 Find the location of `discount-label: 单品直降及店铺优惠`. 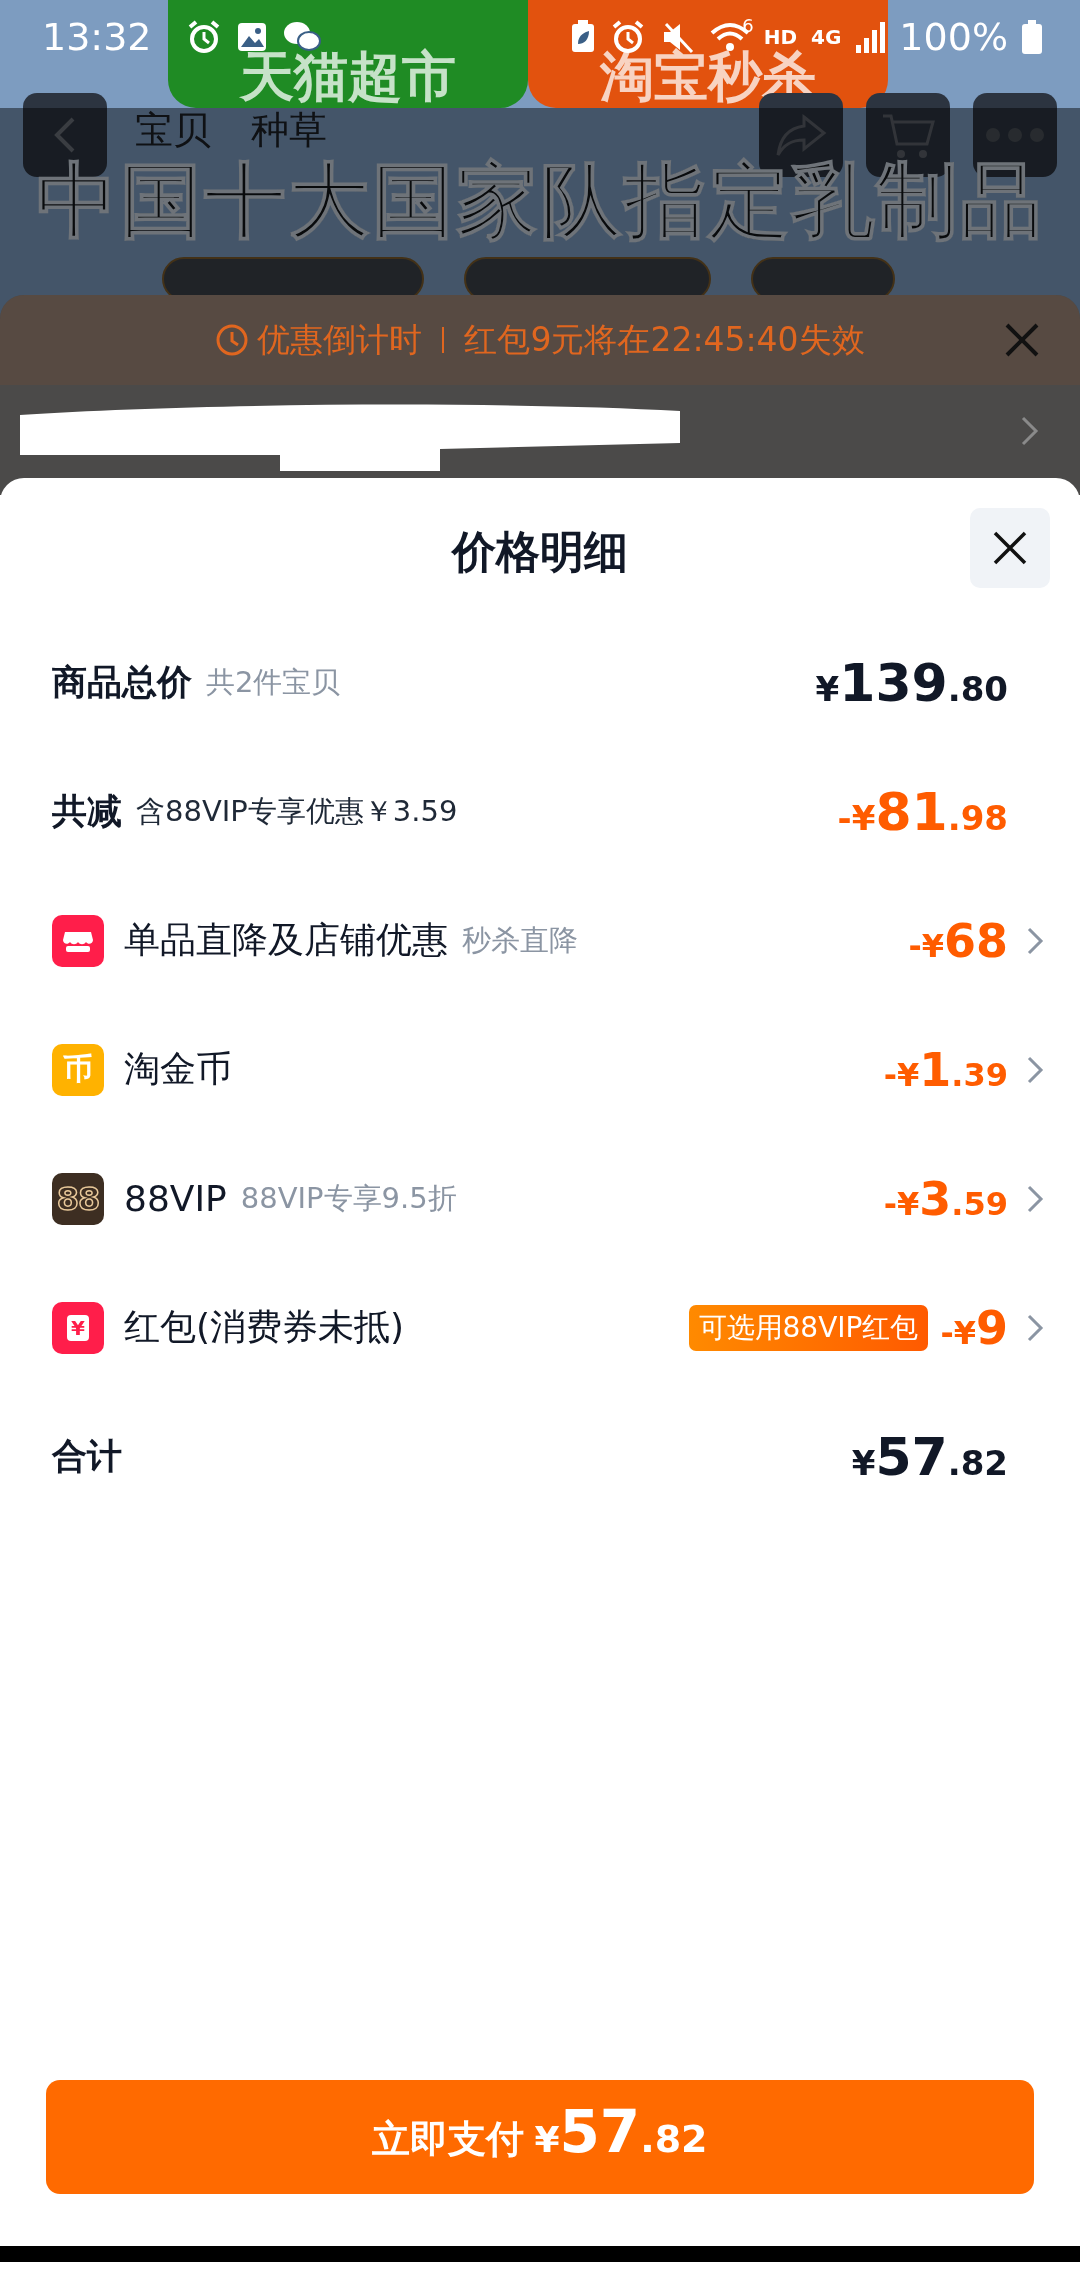

discount-label: 单品直降及店铺优惠 is located at coordinates (286, 940).